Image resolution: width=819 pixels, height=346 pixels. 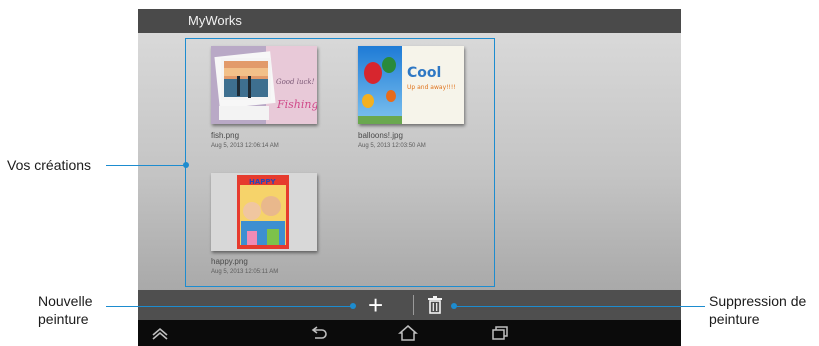 I want to click on callout-new-line1: Nouvelle, so click(x=65, y=301).